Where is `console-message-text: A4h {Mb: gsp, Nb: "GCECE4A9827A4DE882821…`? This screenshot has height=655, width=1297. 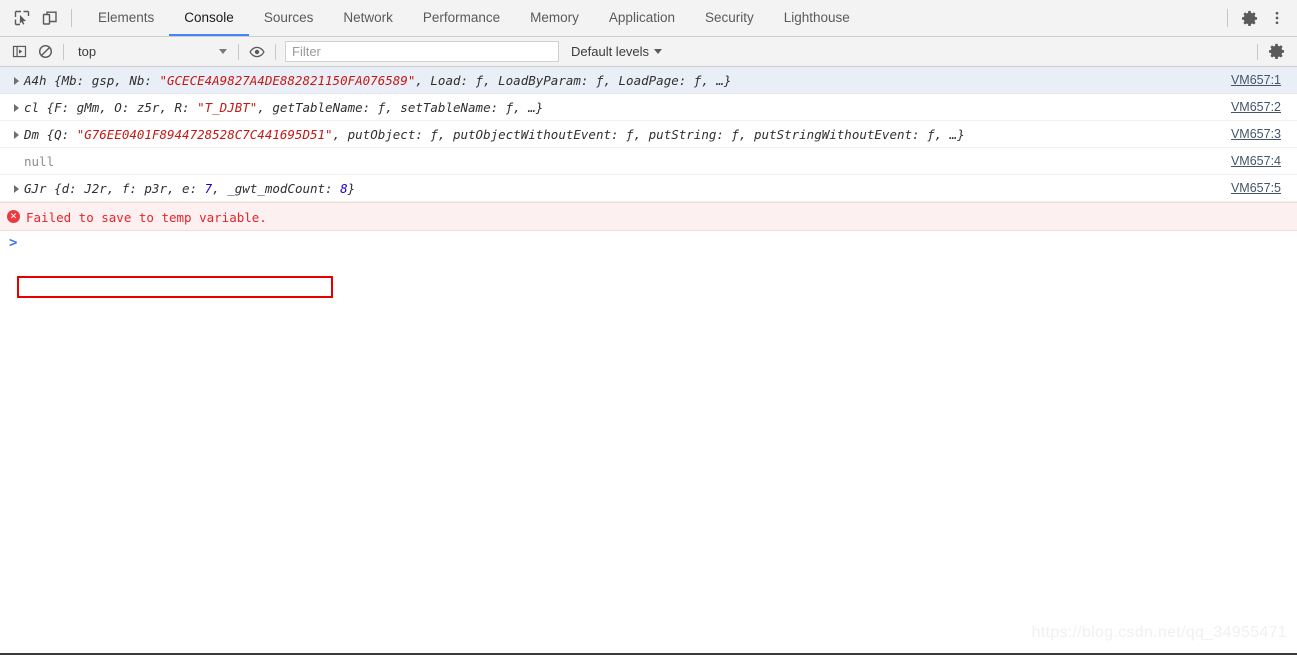 console-message-text: A4h {Mb: gsp, Nb: "GCECE4A9827A4DE882821… is located at coordinates (377, 80).